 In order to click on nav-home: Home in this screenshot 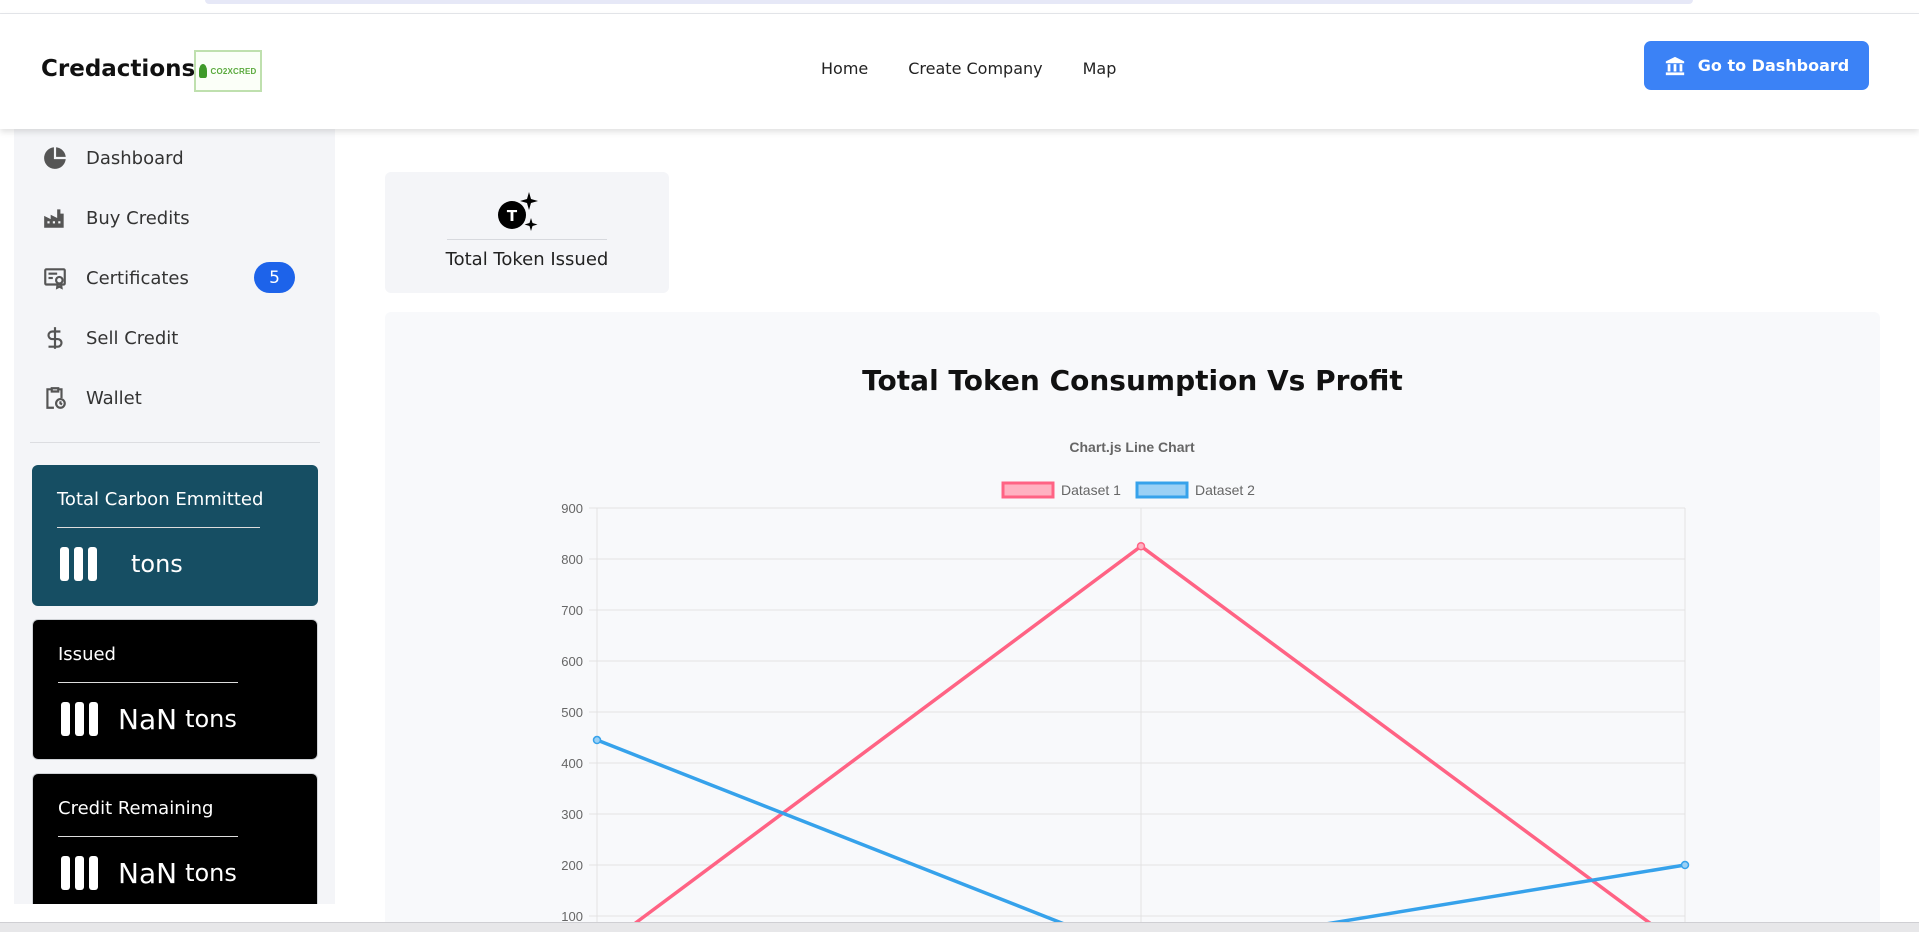, I will do `click(844, 68)`.